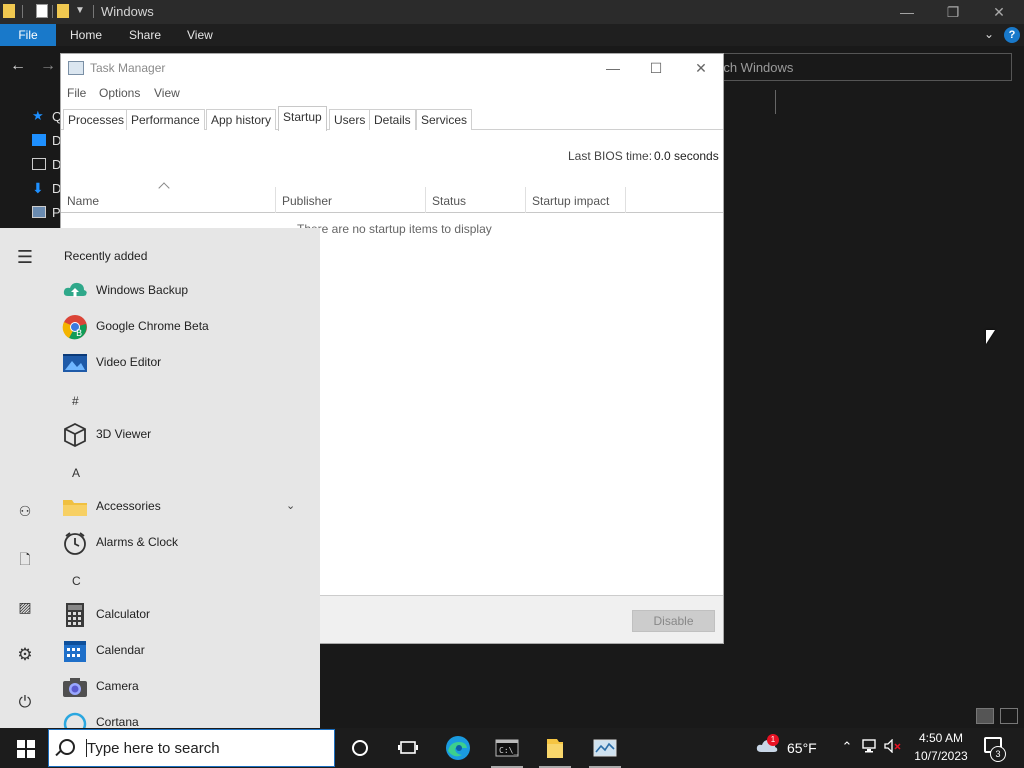  Describe the element at coordinates (953, 12) in the screenshot. I see `restore-button: ❐` at that location.